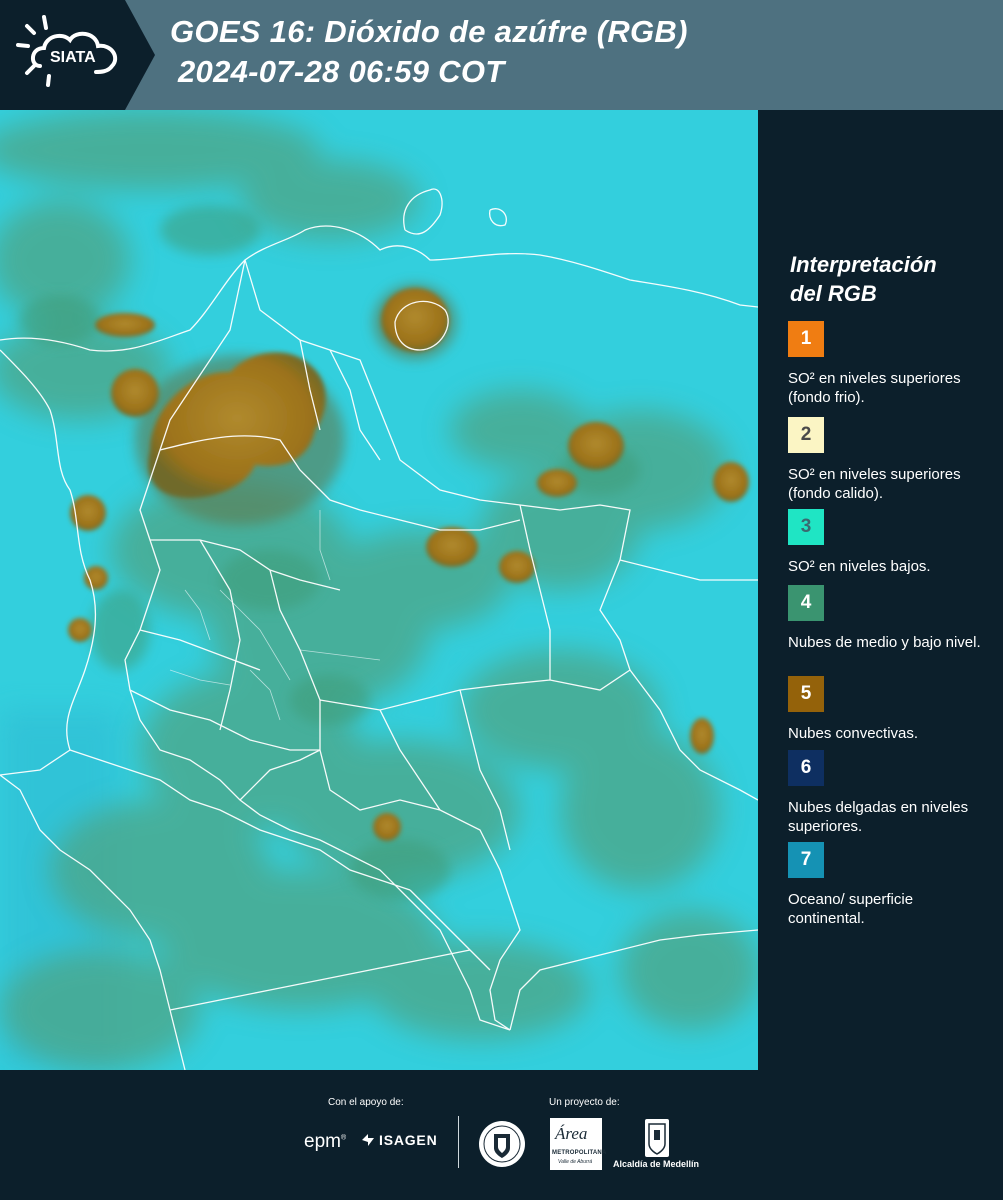 This screenshot has height=1200, width=1003. I want to click on siata-logo: SIATA, so click(77, 55).